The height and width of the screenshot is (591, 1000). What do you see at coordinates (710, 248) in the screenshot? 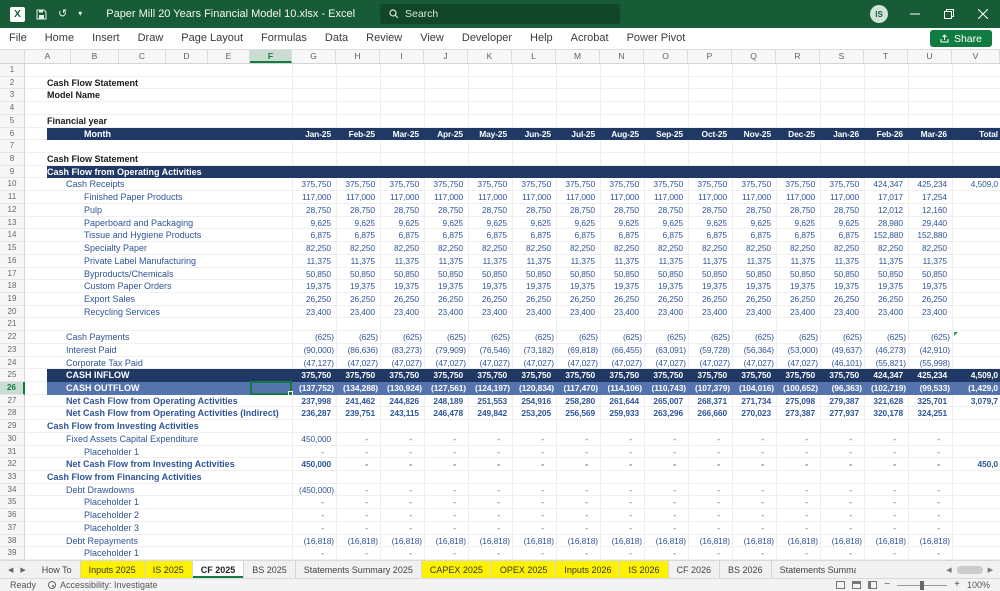
I see `grid-cell: 82,250` at bounding box center [710, 248].